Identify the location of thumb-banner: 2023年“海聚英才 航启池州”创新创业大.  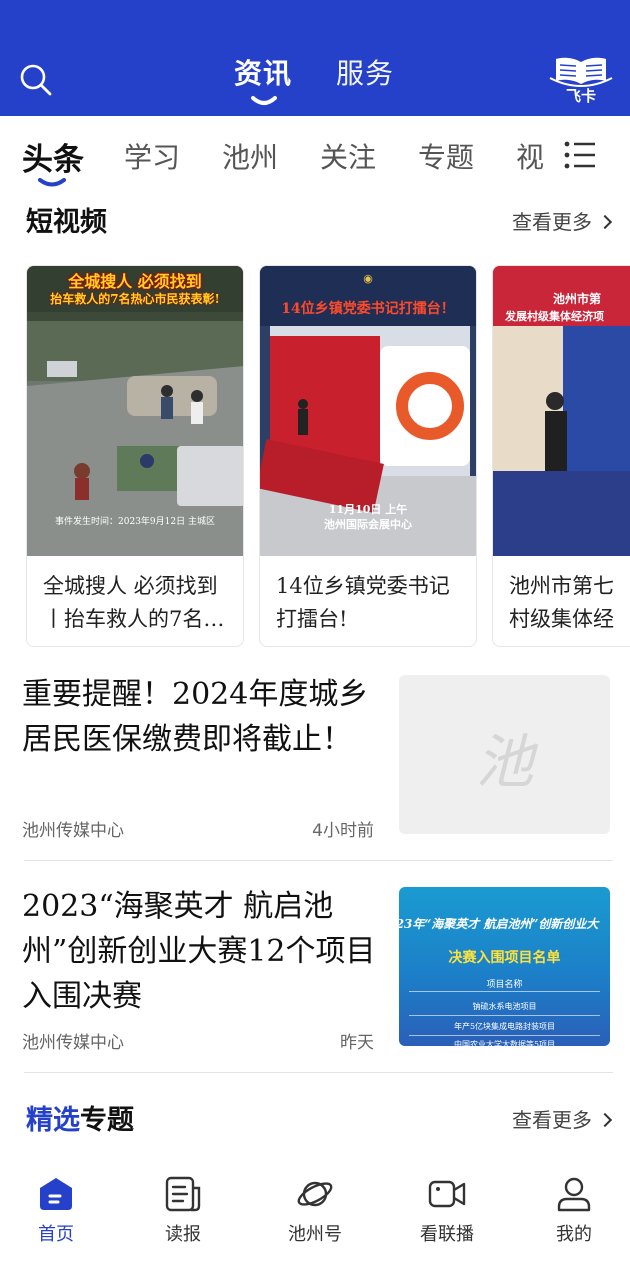
(499, 924).